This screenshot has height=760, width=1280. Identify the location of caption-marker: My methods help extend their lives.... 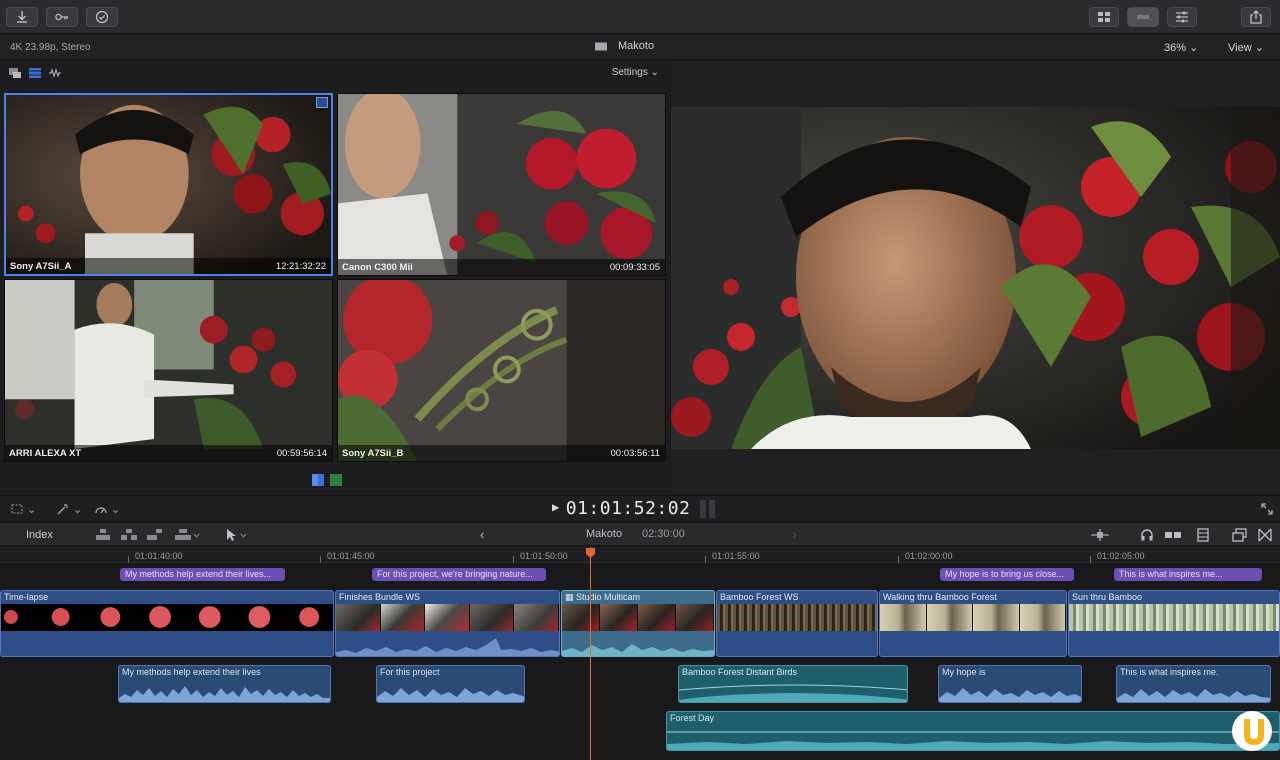
(202, 574).